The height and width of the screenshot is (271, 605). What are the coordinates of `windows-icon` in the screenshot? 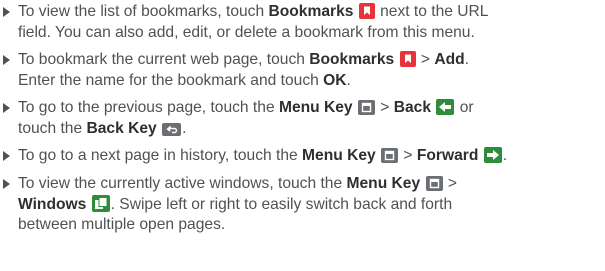 It's located at (100, 203).